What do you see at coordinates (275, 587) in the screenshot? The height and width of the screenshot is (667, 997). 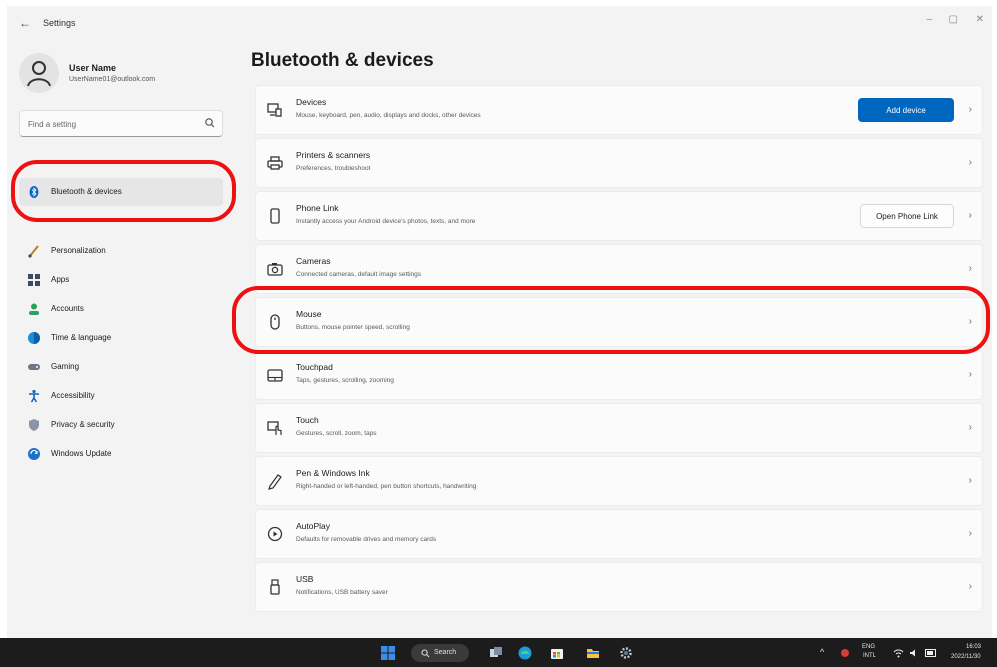 I see `usb-icon` at bounding box center [275, 587].